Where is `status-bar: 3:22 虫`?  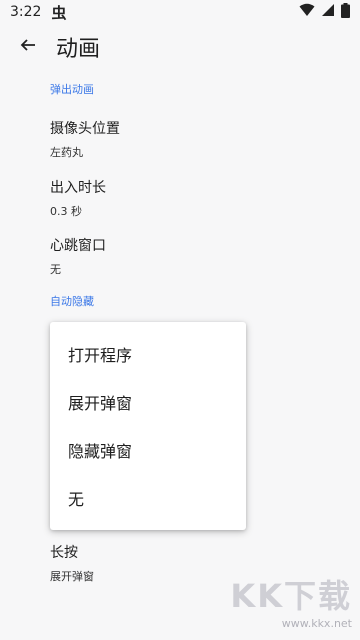 status-bar: 3:22 虫 is located at coordinates (180, 12).